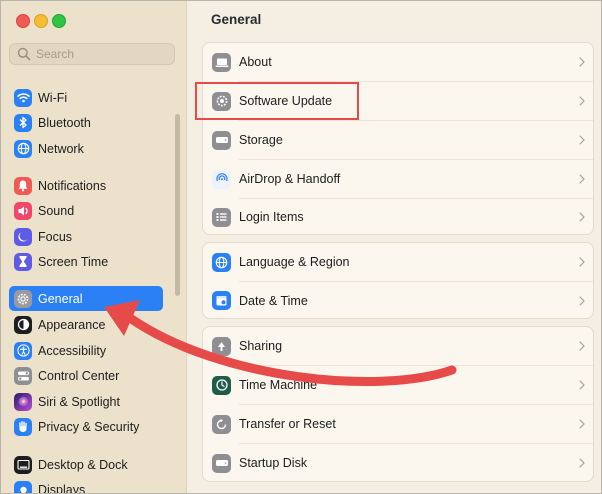 The height and width of the screenshot is (494, 602). I want to click on row-label: About, so click(255, 62).